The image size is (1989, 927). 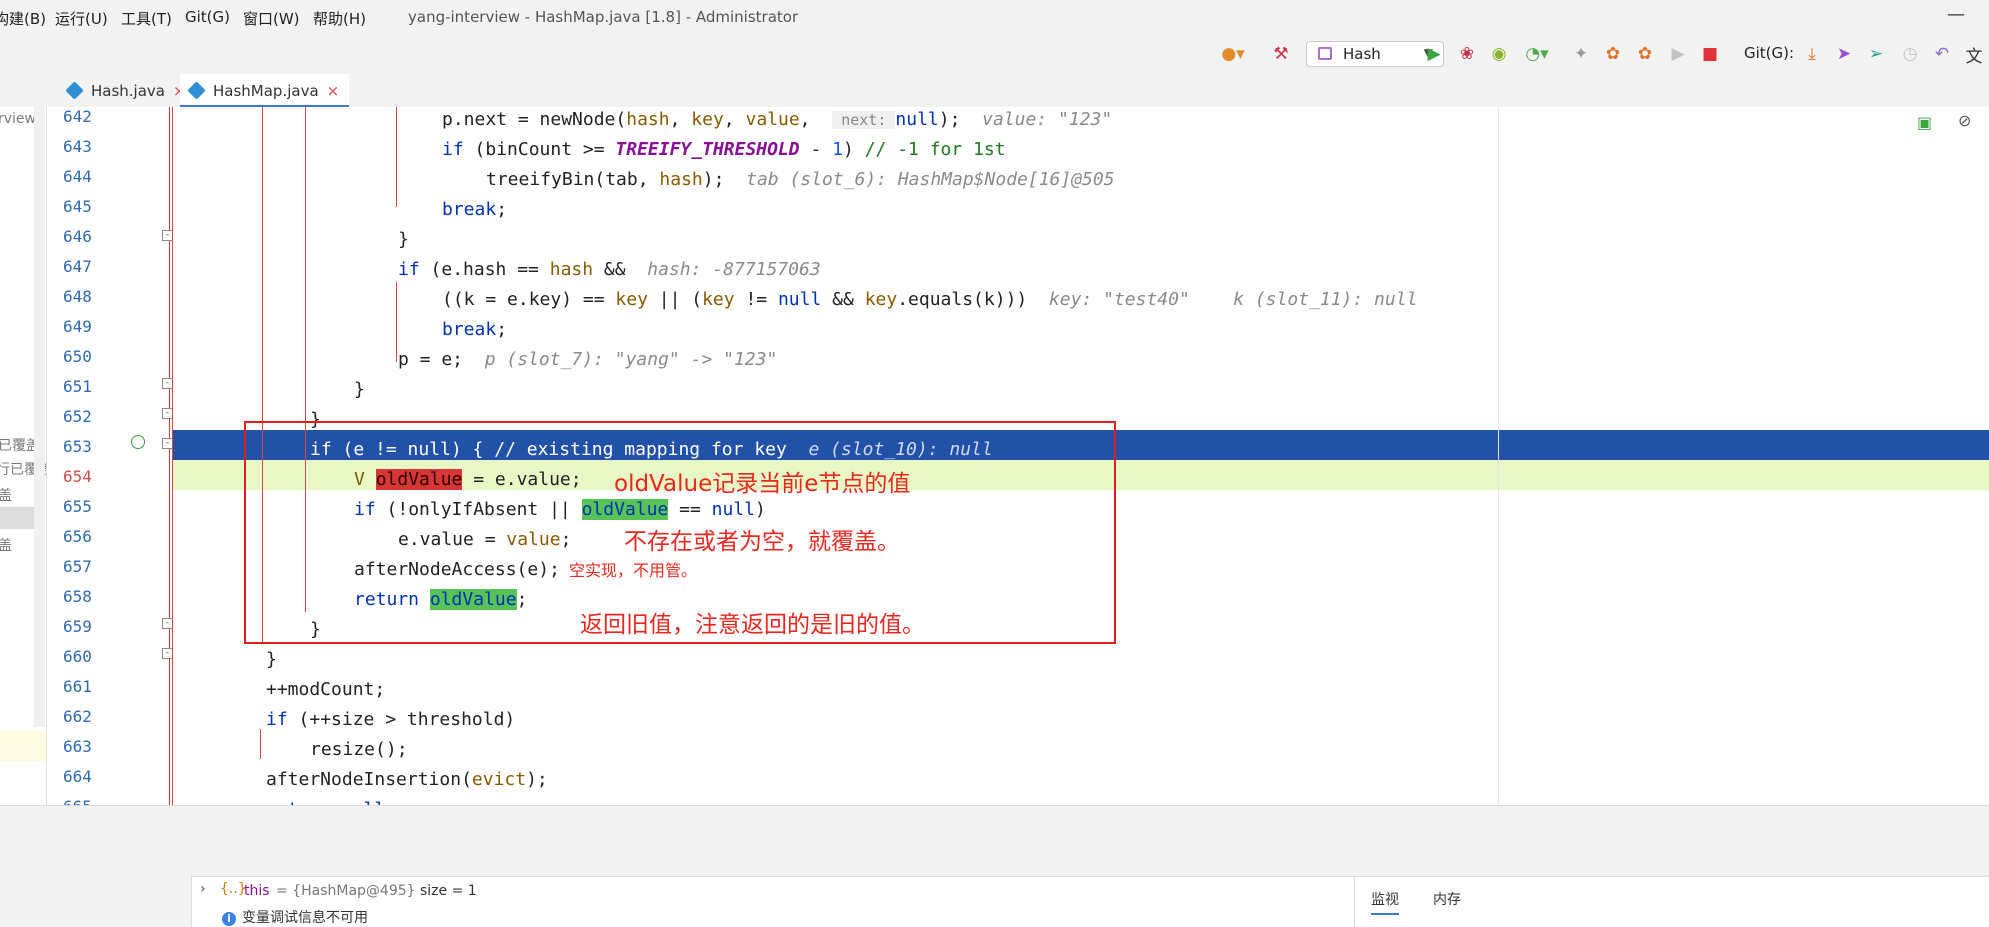 I want to click on menu-tools: 工具(T), so click(x=146, y=18).